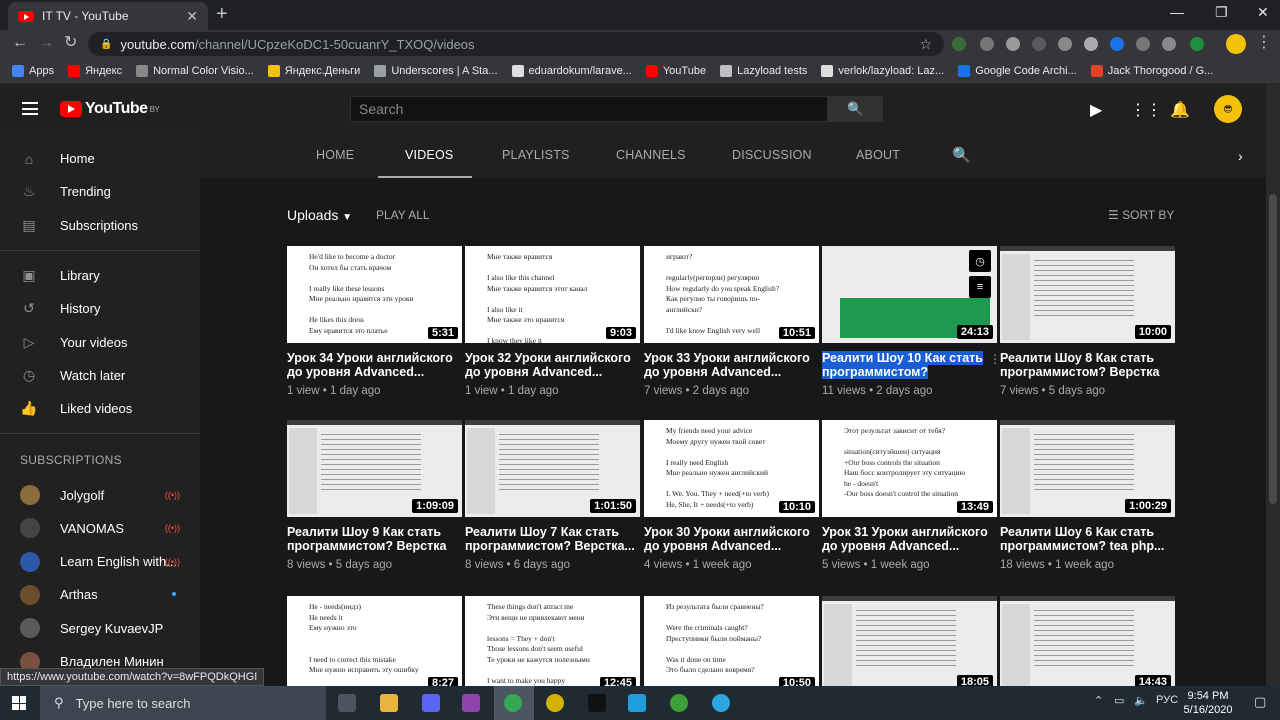 This screenshot has height=720, width=1280. What do you see at coordinates (1167, 700) in the screenshot?
I see `language-indicator: РУС` at bounding box center [1167, 700].